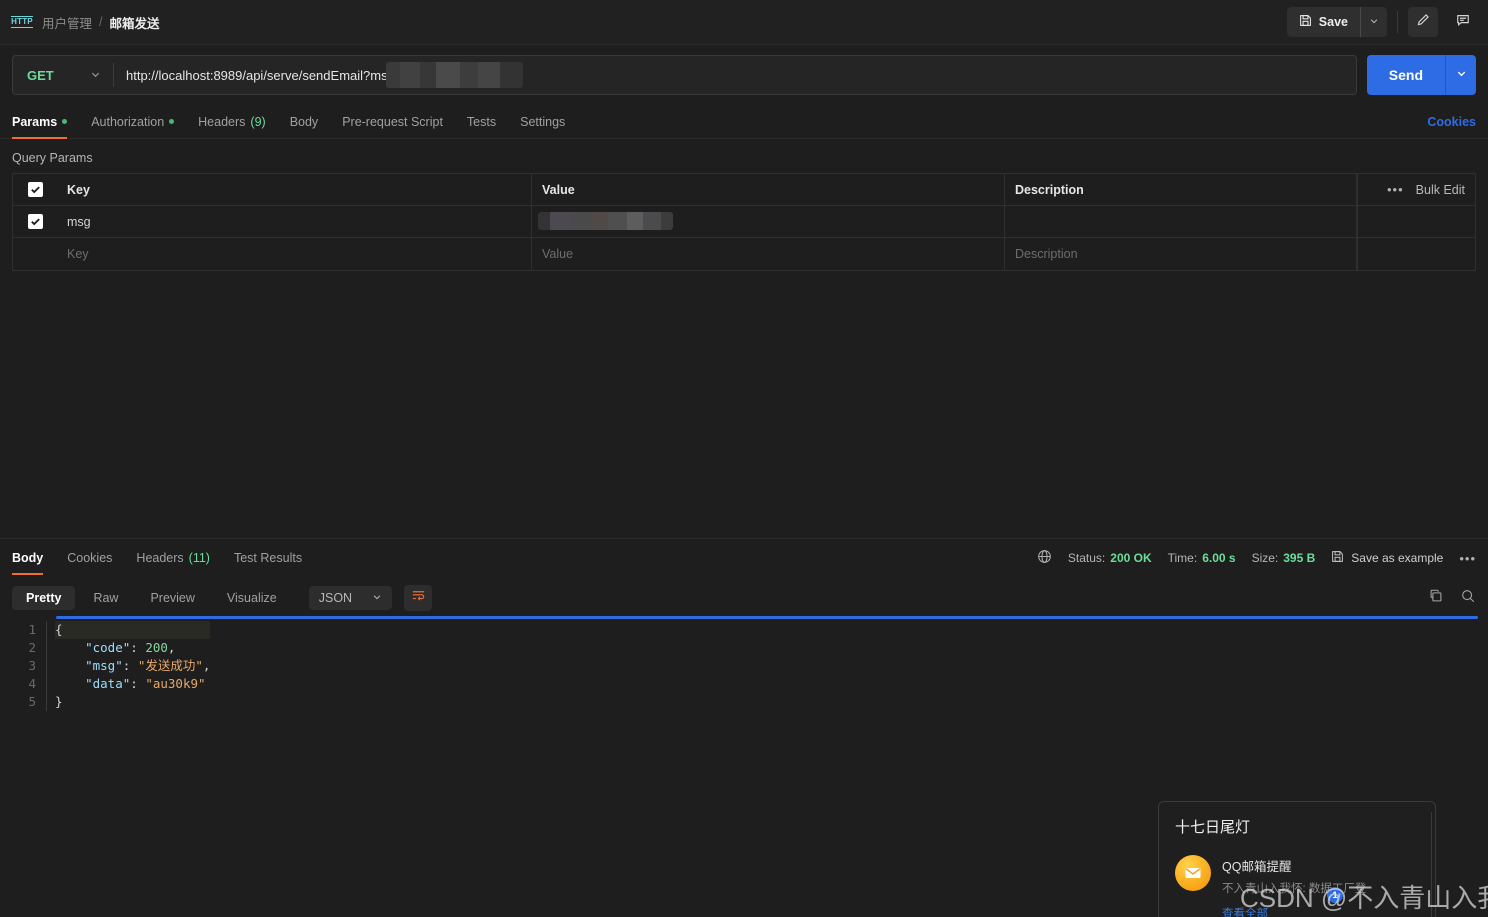 The width and height of the screenshot is (1488, 917). I want to click on tab-body-label: Body, so click(304, 121).